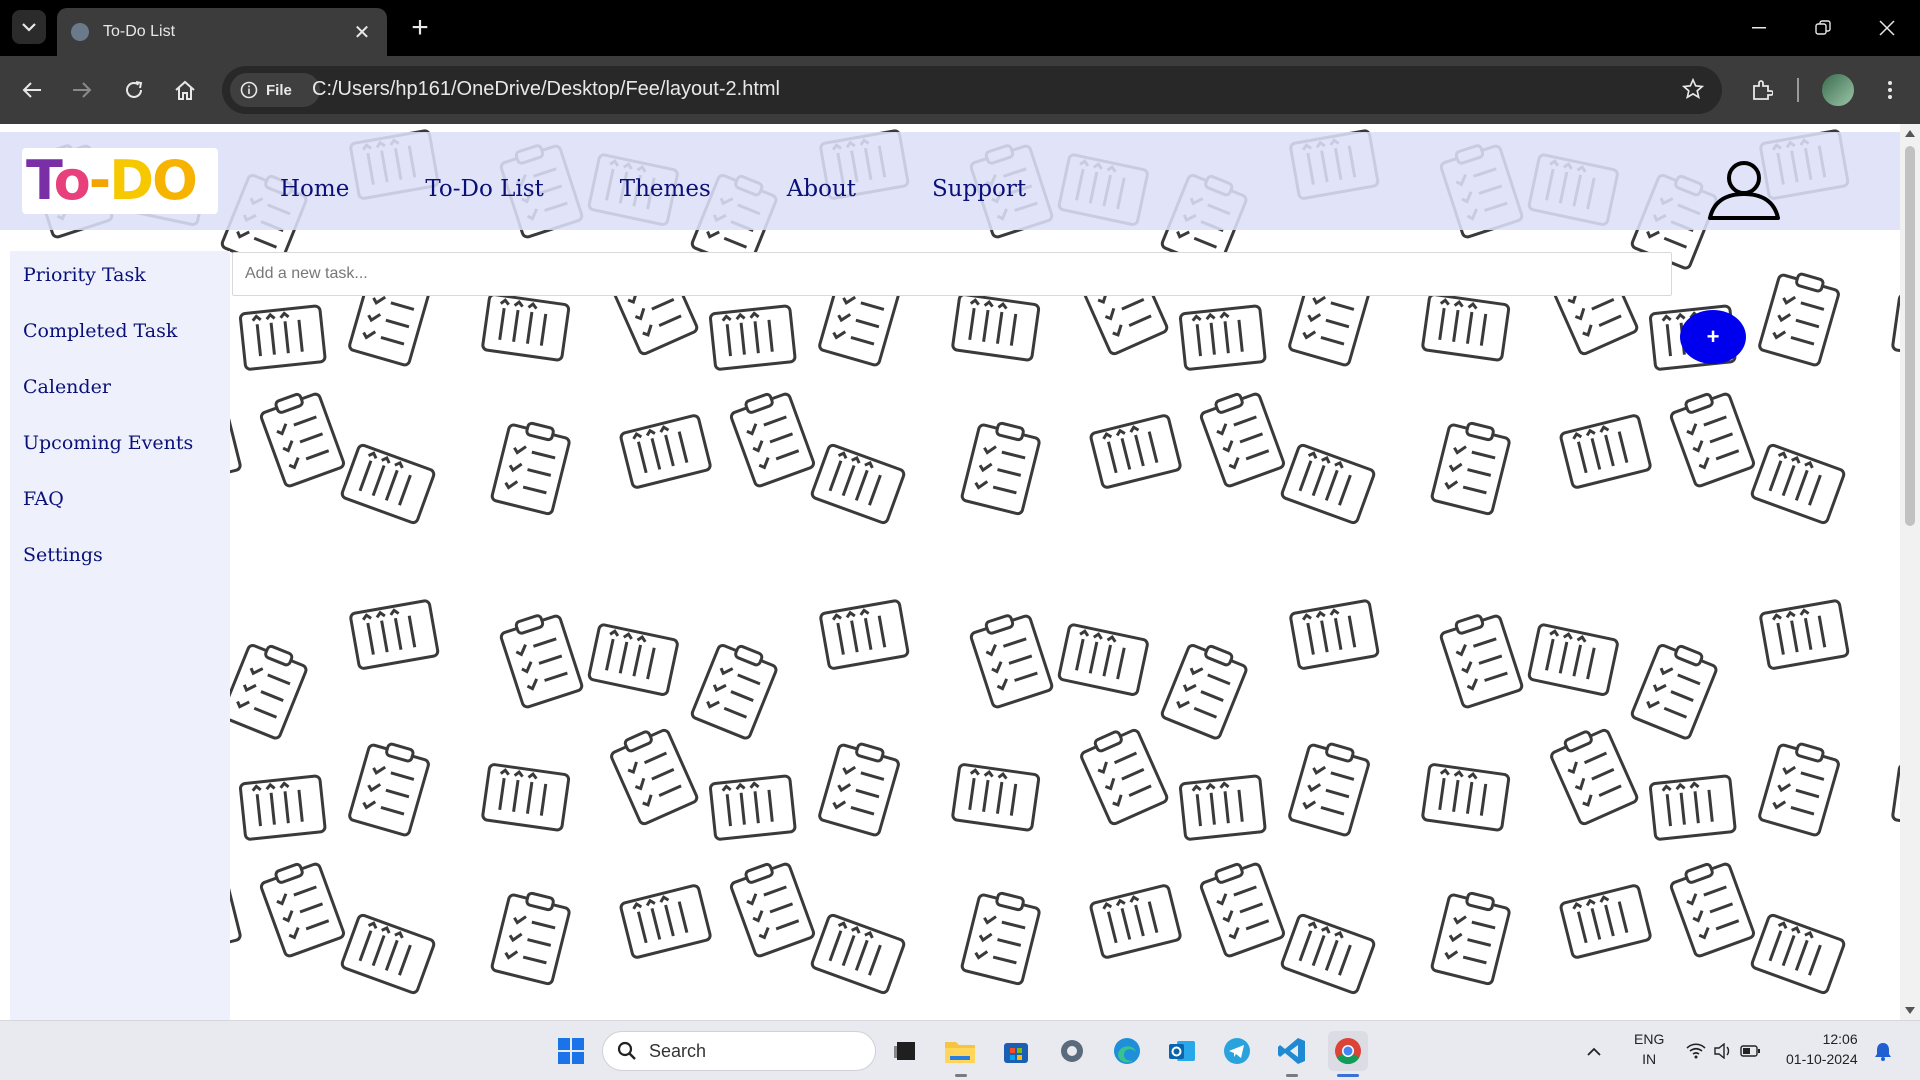 This screenshot has height=1080, width=1920. What do you see at coordinates (362, 32) in the screenshot?
I see `close-tab-icon: ✕` at bounding box center [362, 32].